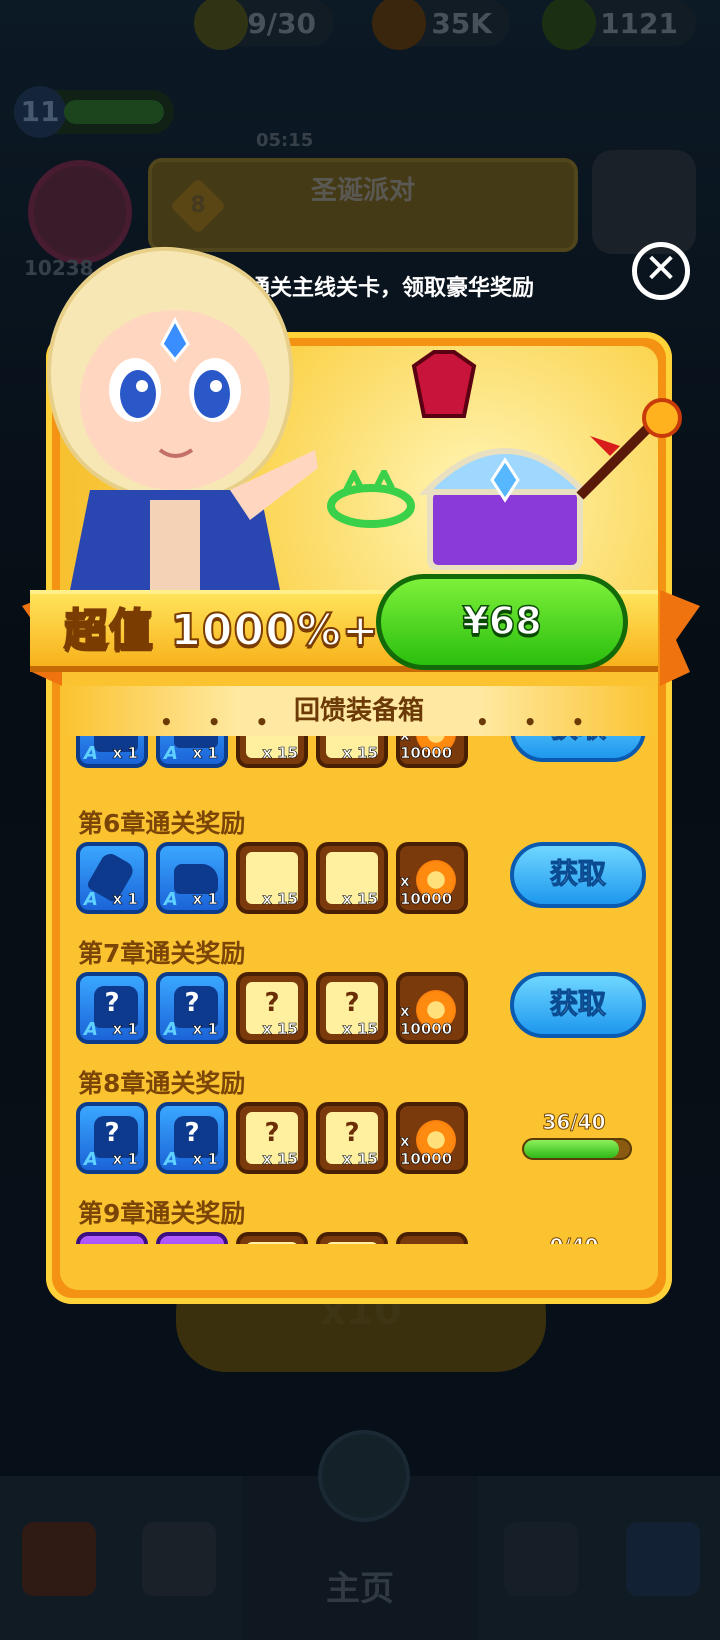  Describe the element at coordinates (371, 499) in the screenshot. I see `green-crown-icon` at that location.